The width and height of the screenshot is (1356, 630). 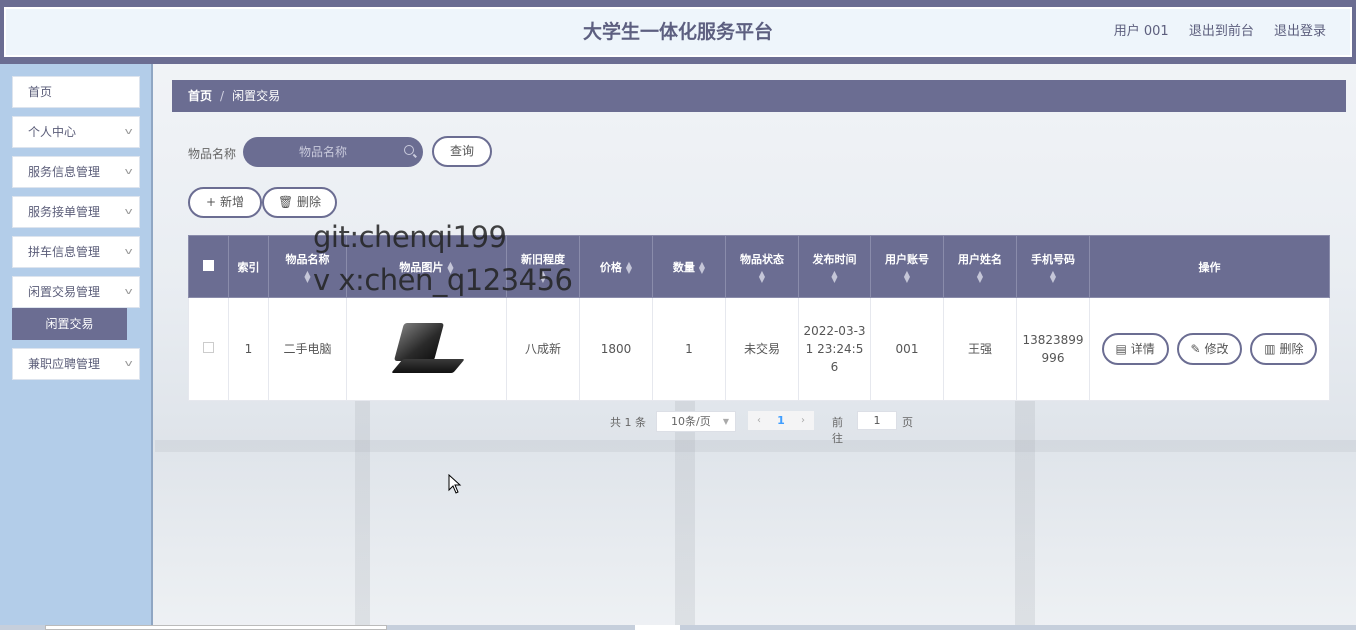 I want to click on header-panel: 大学生一体化服务平台 用户 001 退出到前台 退出登录, so click(x=678, y=32).